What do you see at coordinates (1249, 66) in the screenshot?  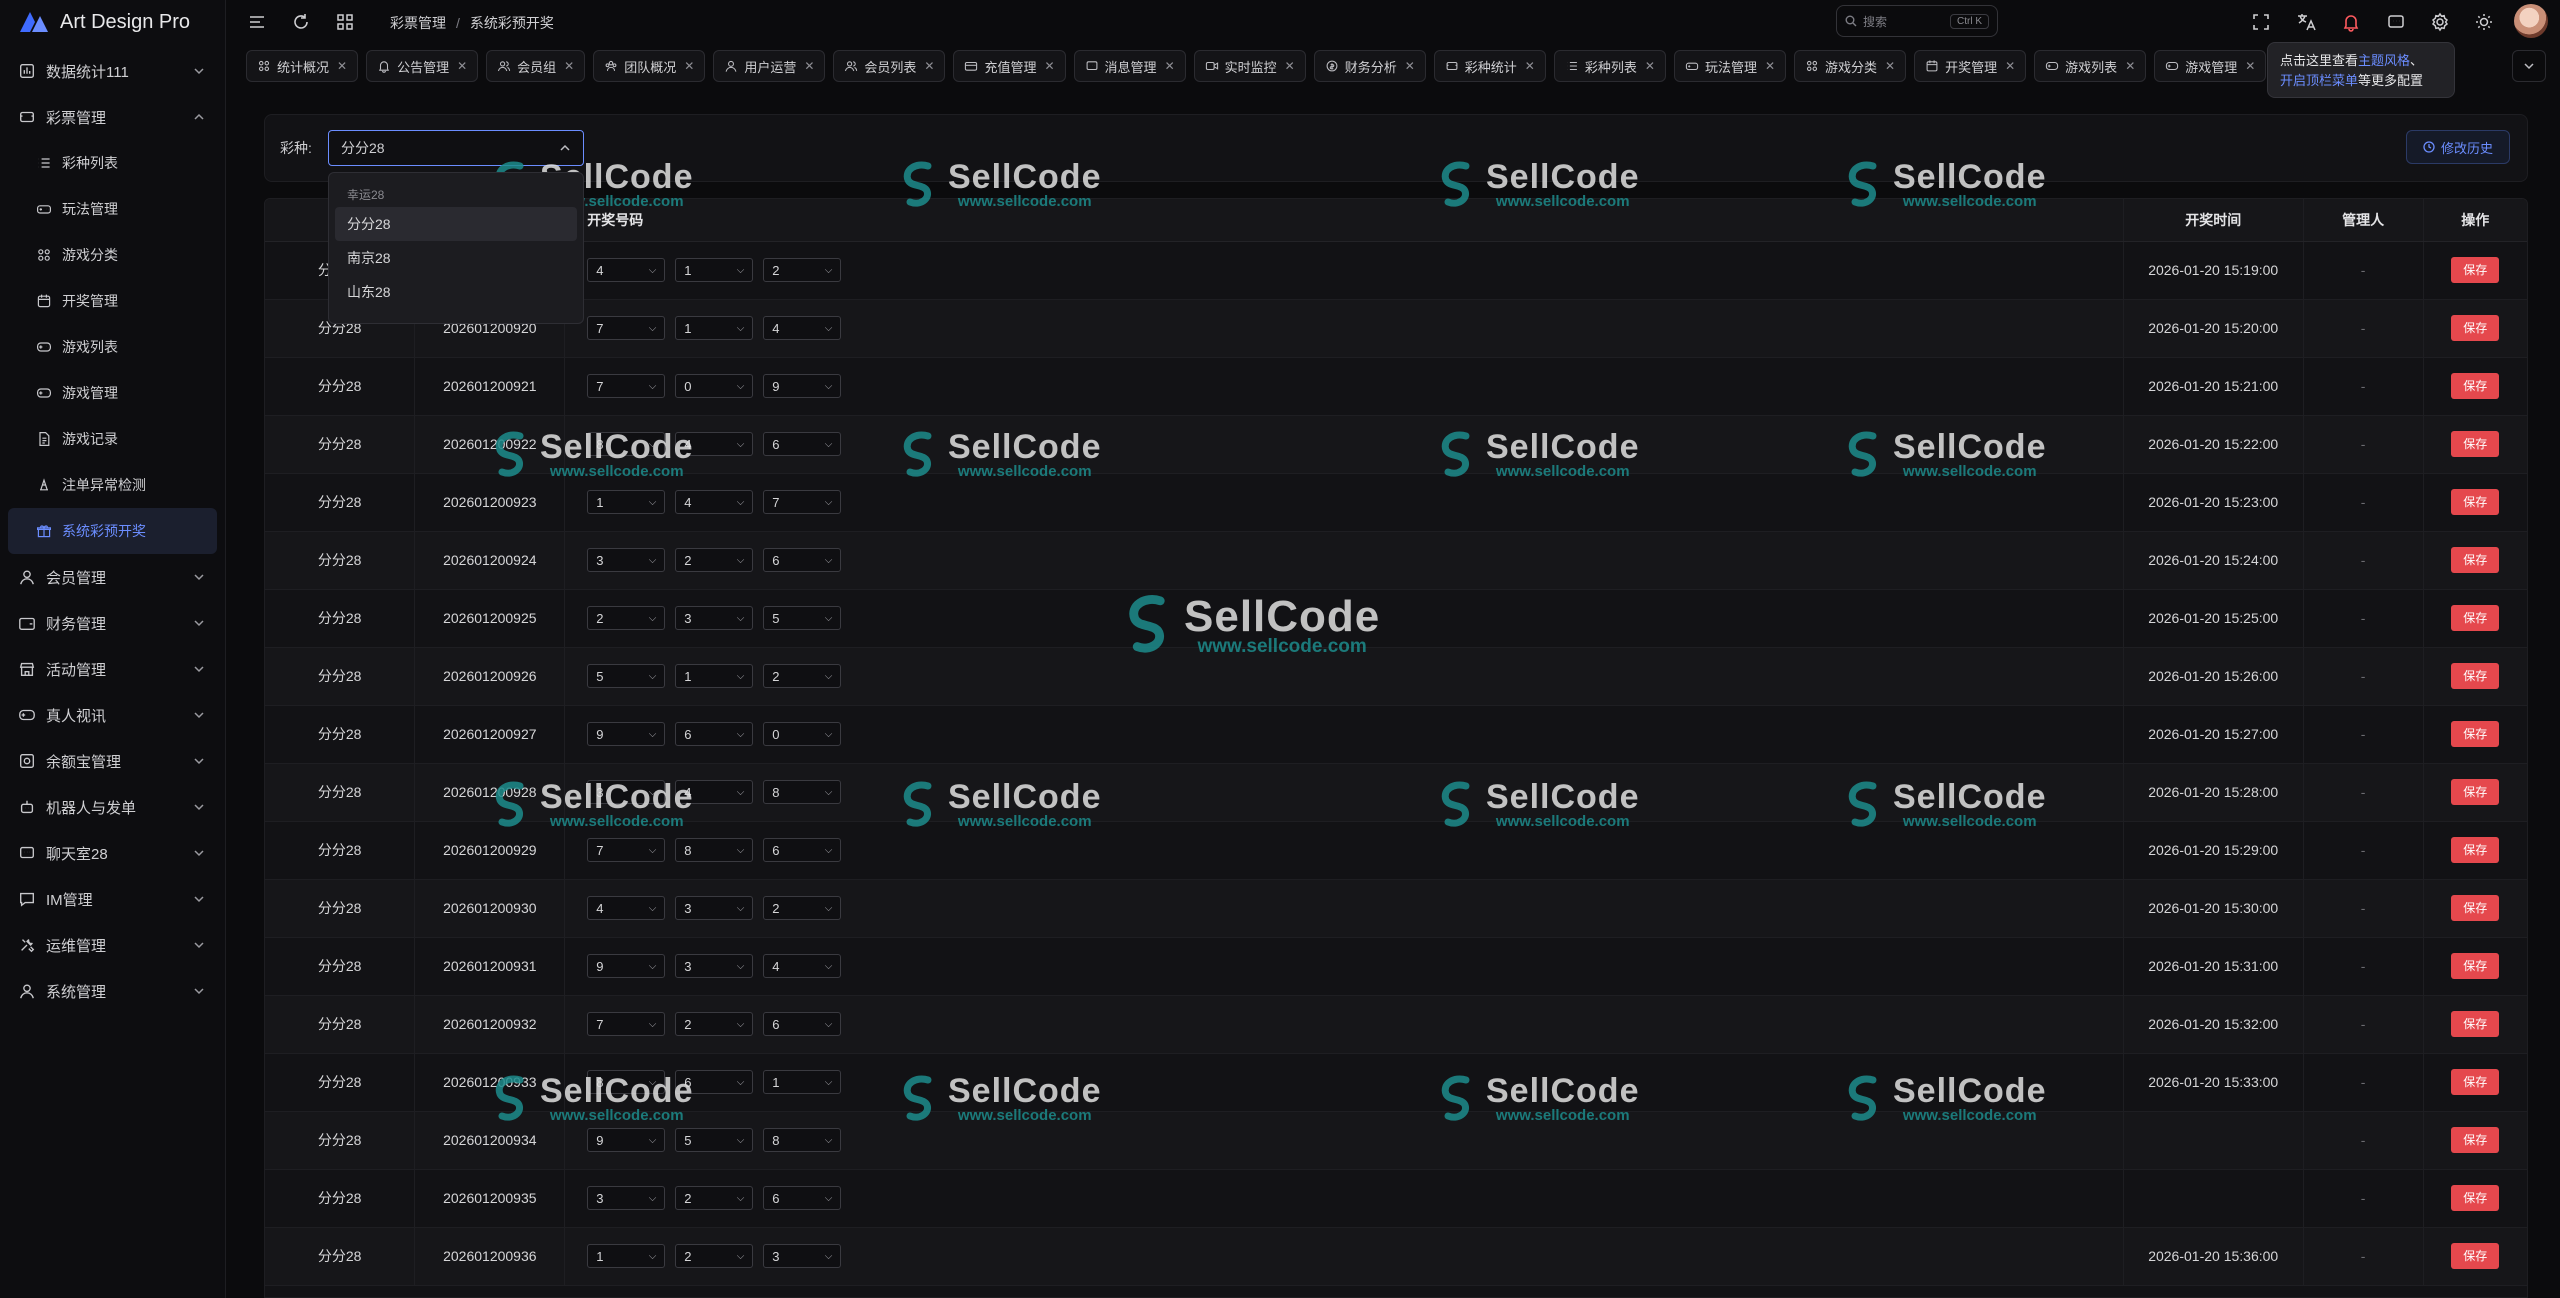 I see `tab: 实时监控 ✕` at bounding box center [1249, 66].